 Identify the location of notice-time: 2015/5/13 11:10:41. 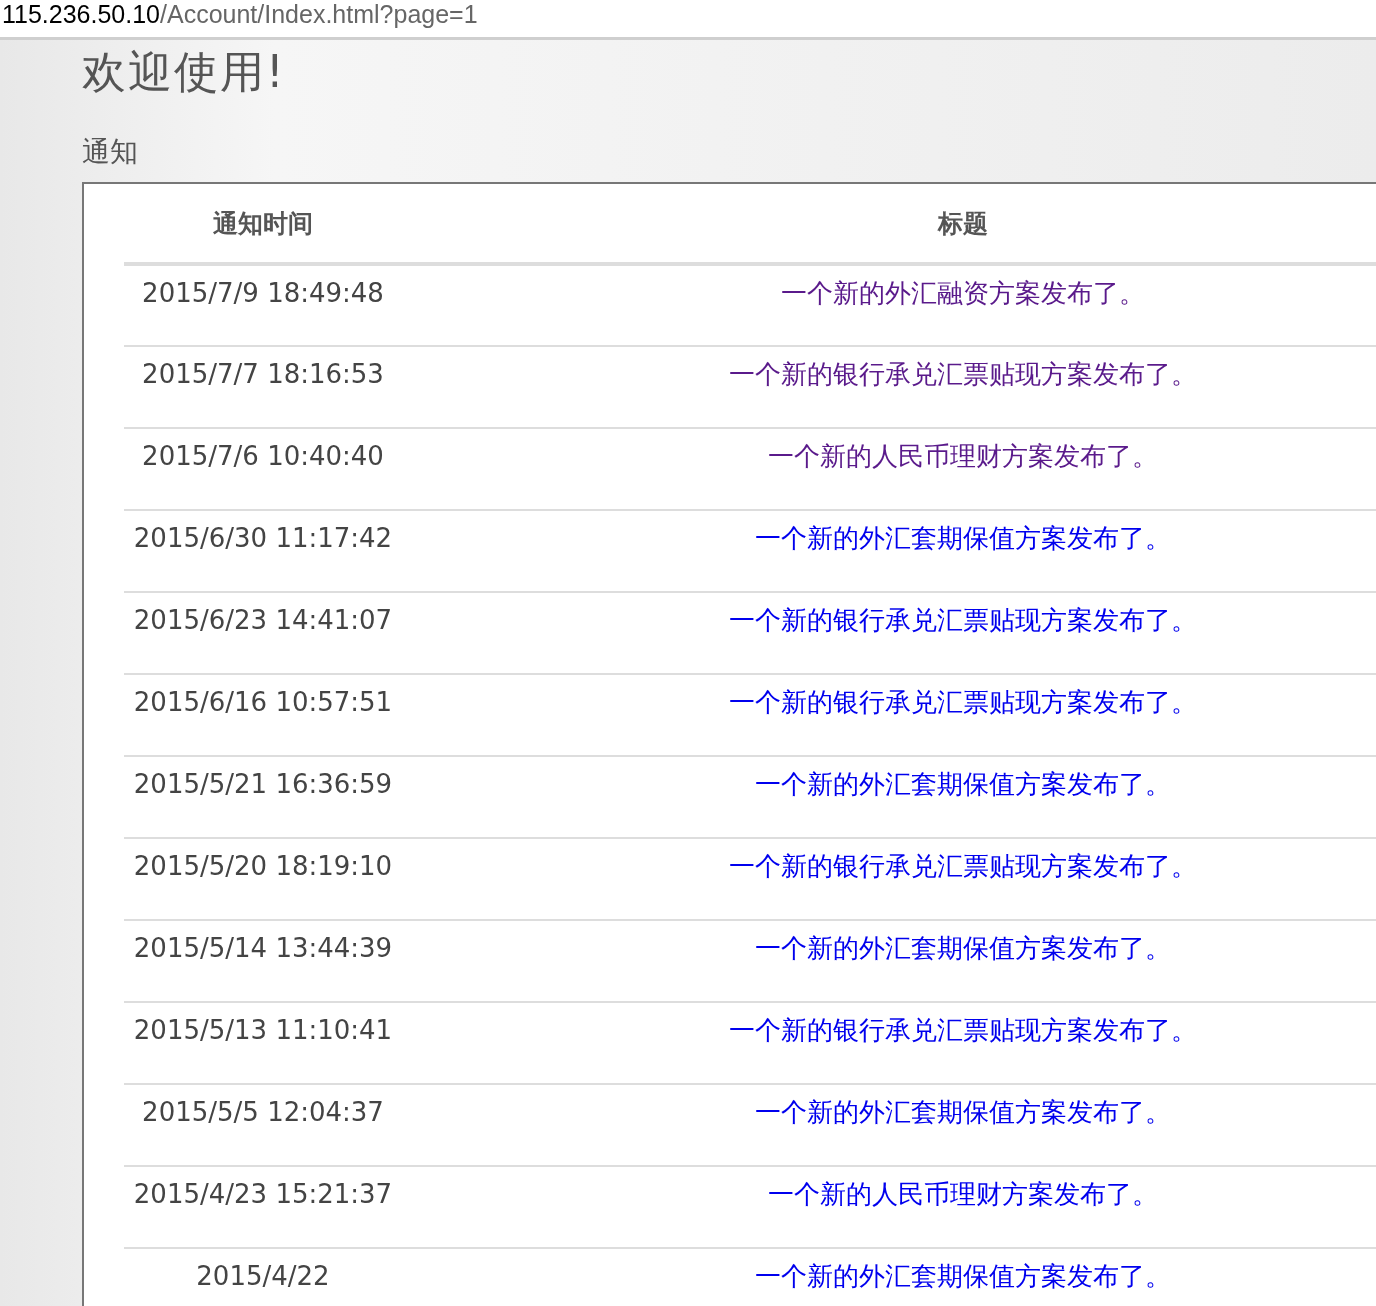
(263, 1043).